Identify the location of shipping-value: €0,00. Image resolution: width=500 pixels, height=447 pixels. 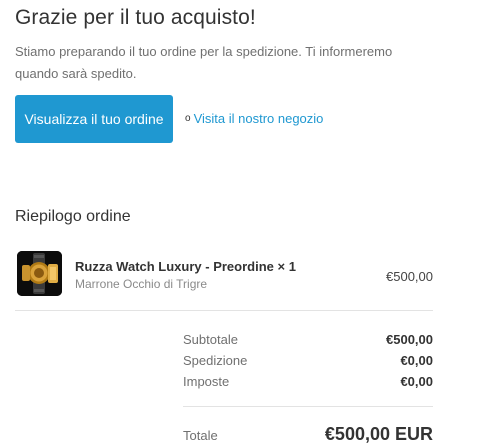
(416, 360).